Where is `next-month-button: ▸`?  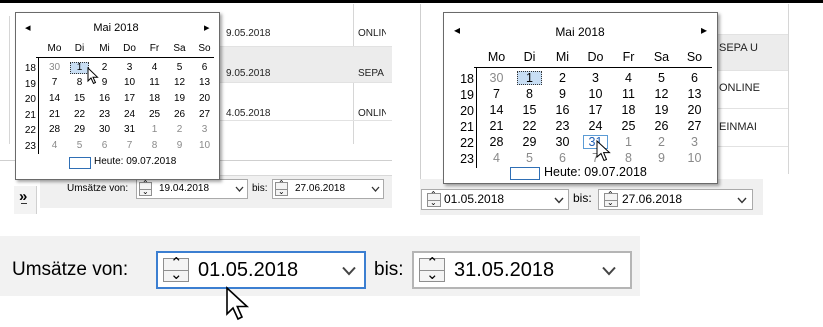
next-month-button: ▸ is located at coordinates (207, 27).